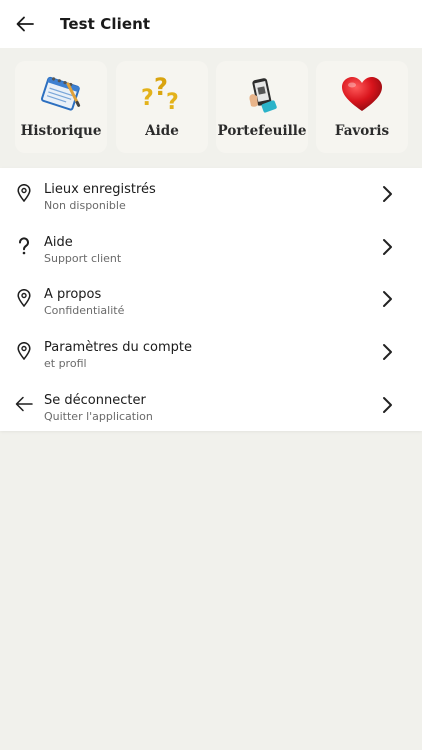  I want to click on notepad-icon, so click(60, 93).